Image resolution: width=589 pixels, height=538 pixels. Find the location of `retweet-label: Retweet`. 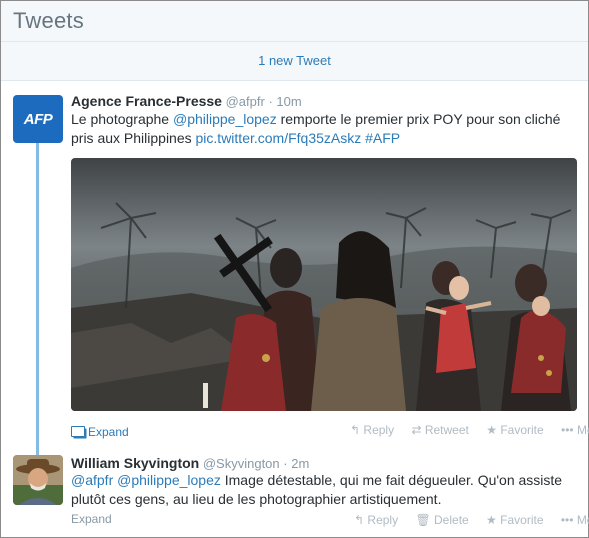

retweet-label: Retweet is located at coordinates (446, 430).